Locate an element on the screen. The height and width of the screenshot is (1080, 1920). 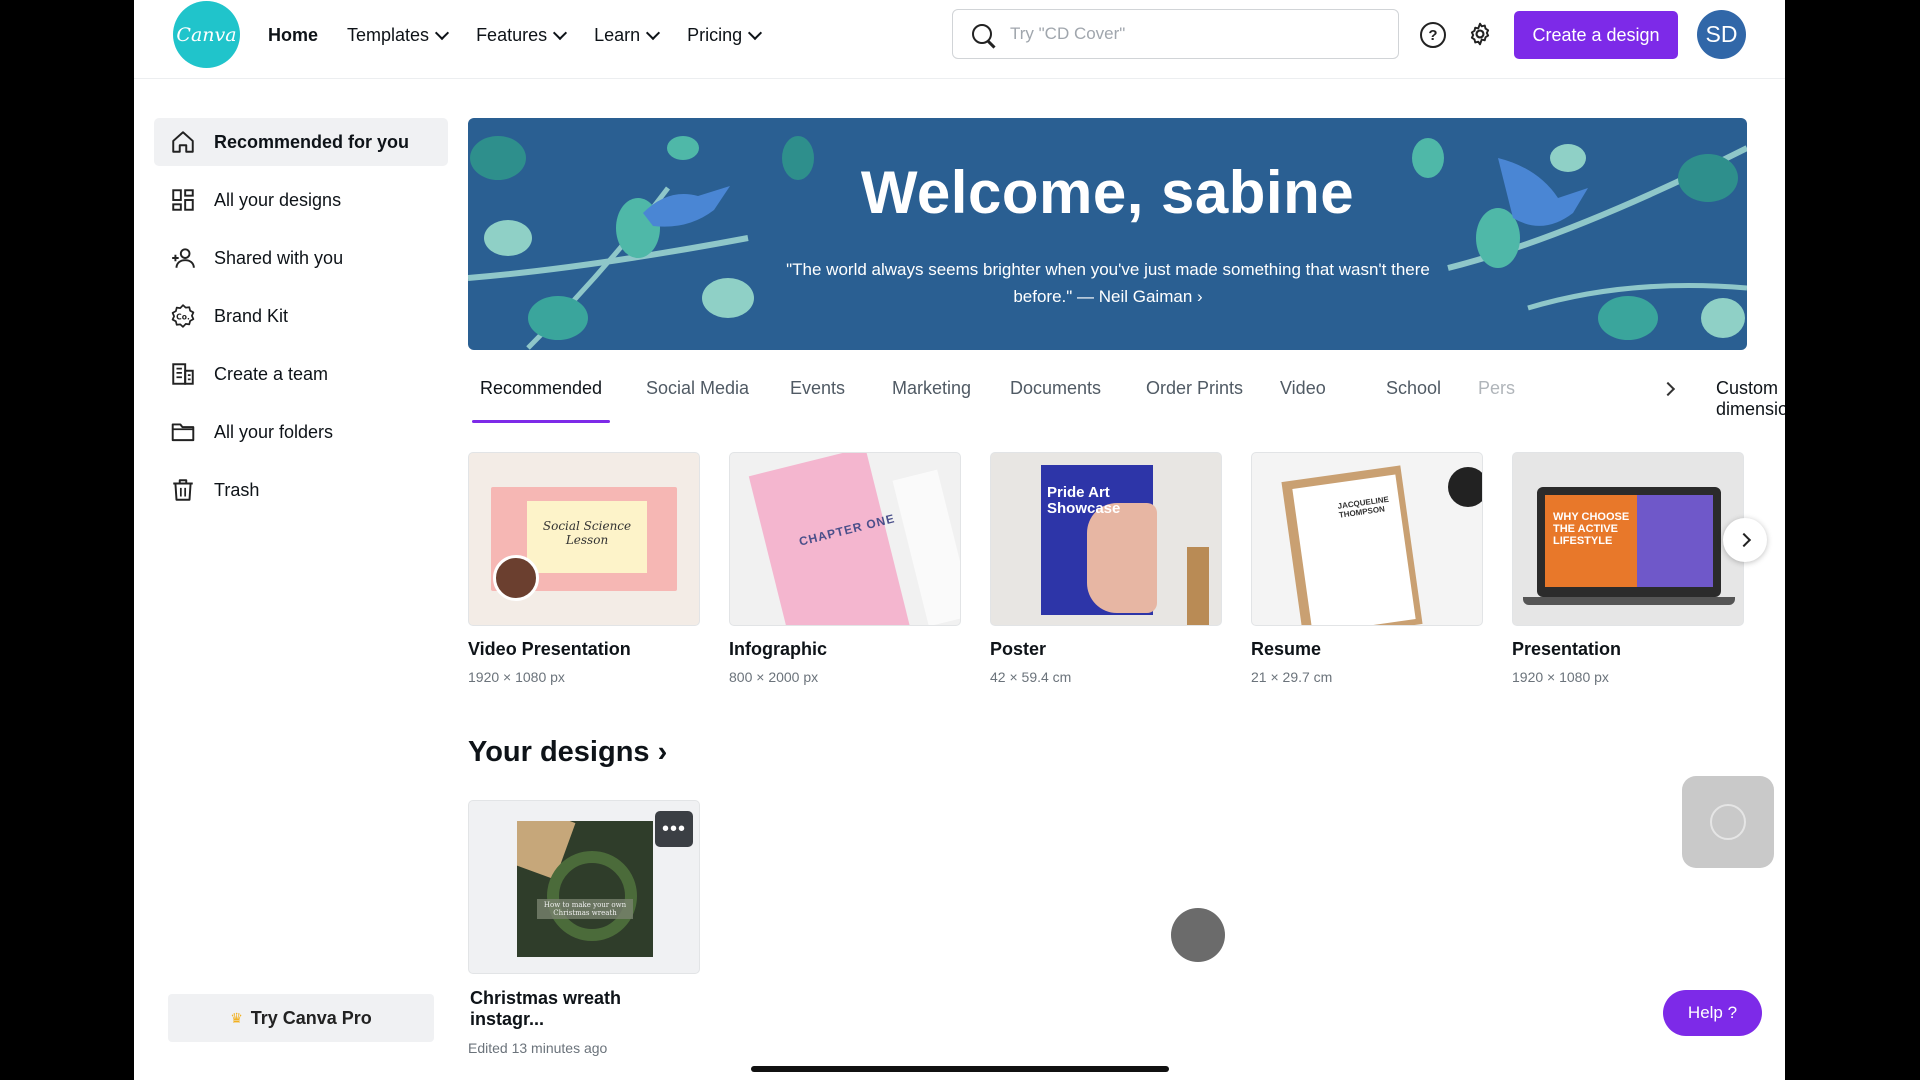
brand-kit-icon: Co. is located at coordinates (183, 316).